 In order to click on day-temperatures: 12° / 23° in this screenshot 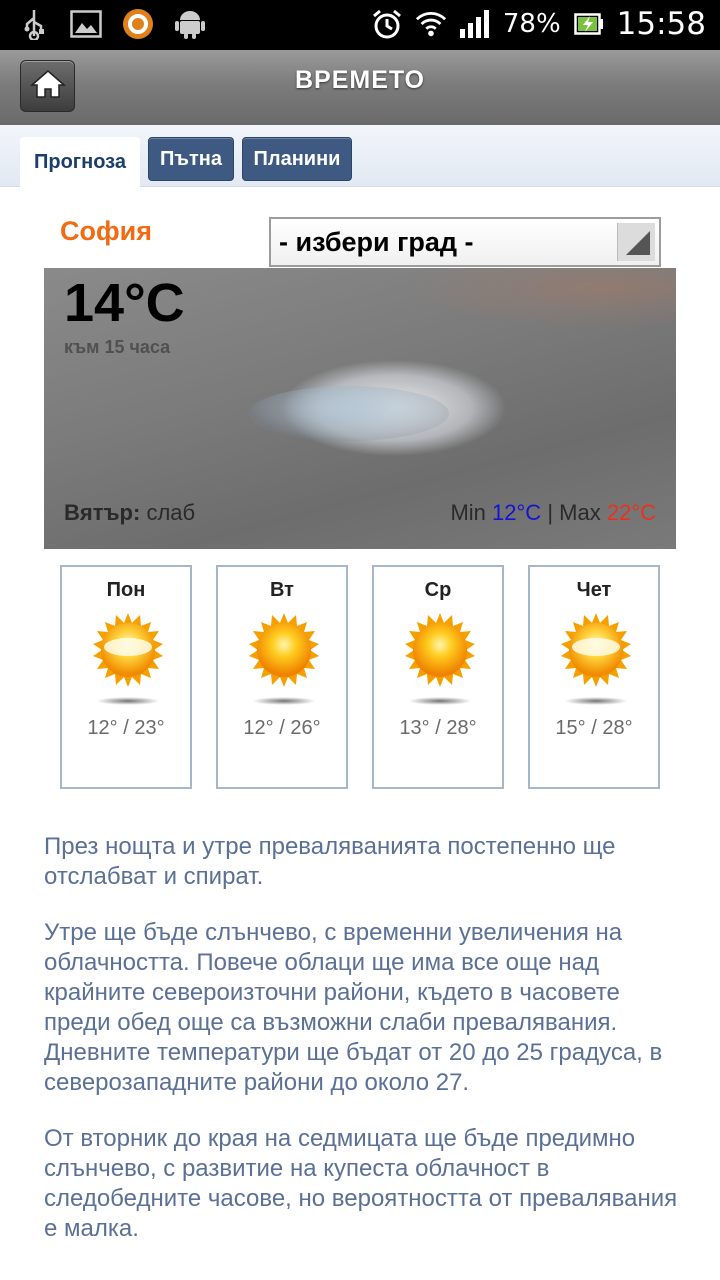, I will do `click(126, 728)`.